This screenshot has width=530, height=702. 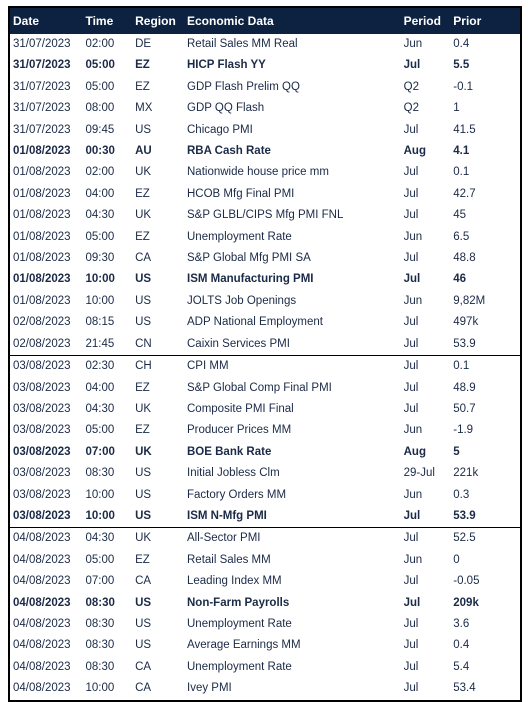 What do you see at coordinates (427, 21) in the screenshot?
I see `column-header-period: Period` at bounding box center [427, 21].